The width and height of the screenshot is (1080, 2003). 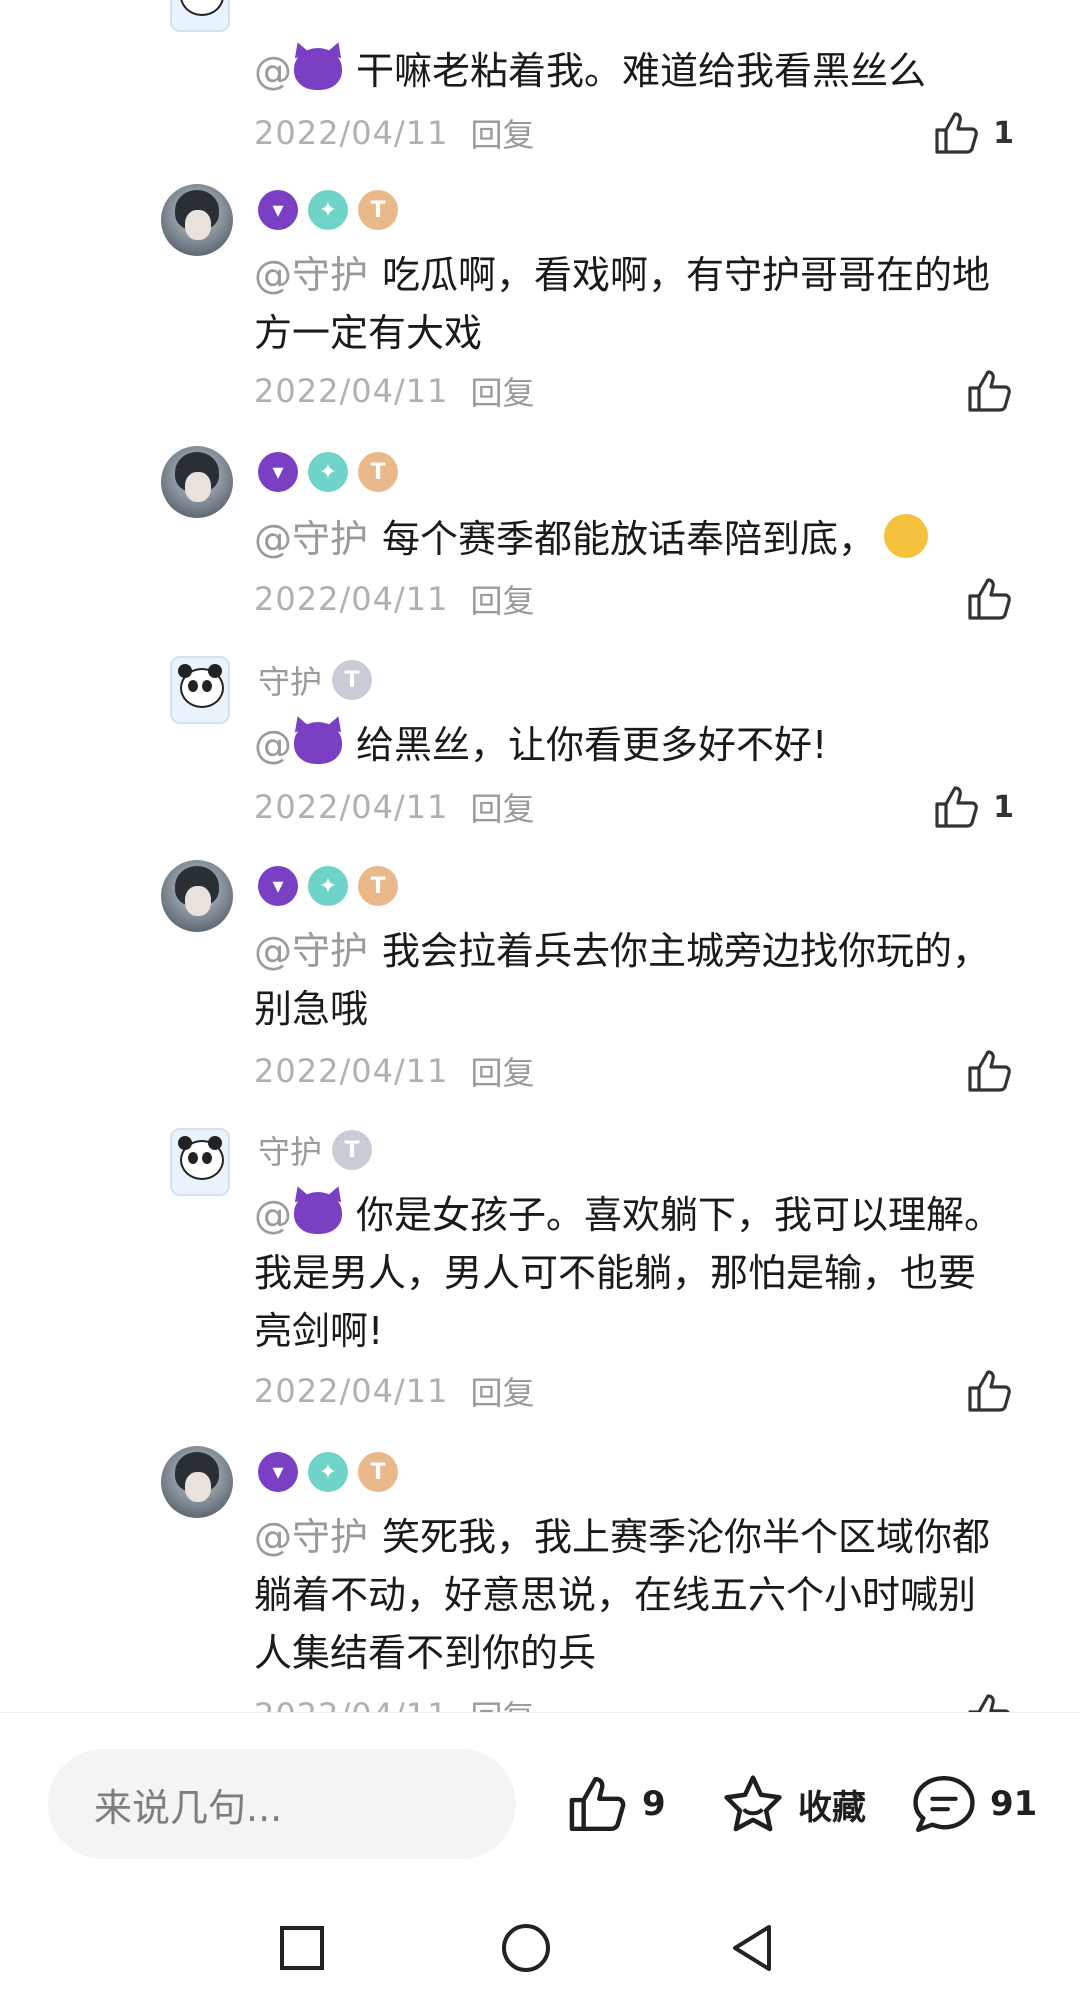 I want to click on recent-apps-square-icon, so click(x=302, y=1948).